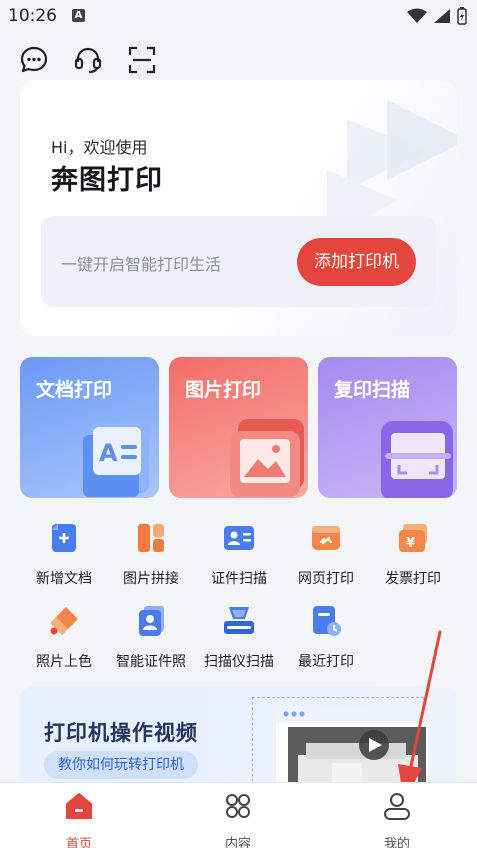 Image resolution: width=477 pixels, height=848 pixels. What do you see at coordinates (108, 453) in the screenshot?
I see `svg-text: A` at bounding box center [108, 453].